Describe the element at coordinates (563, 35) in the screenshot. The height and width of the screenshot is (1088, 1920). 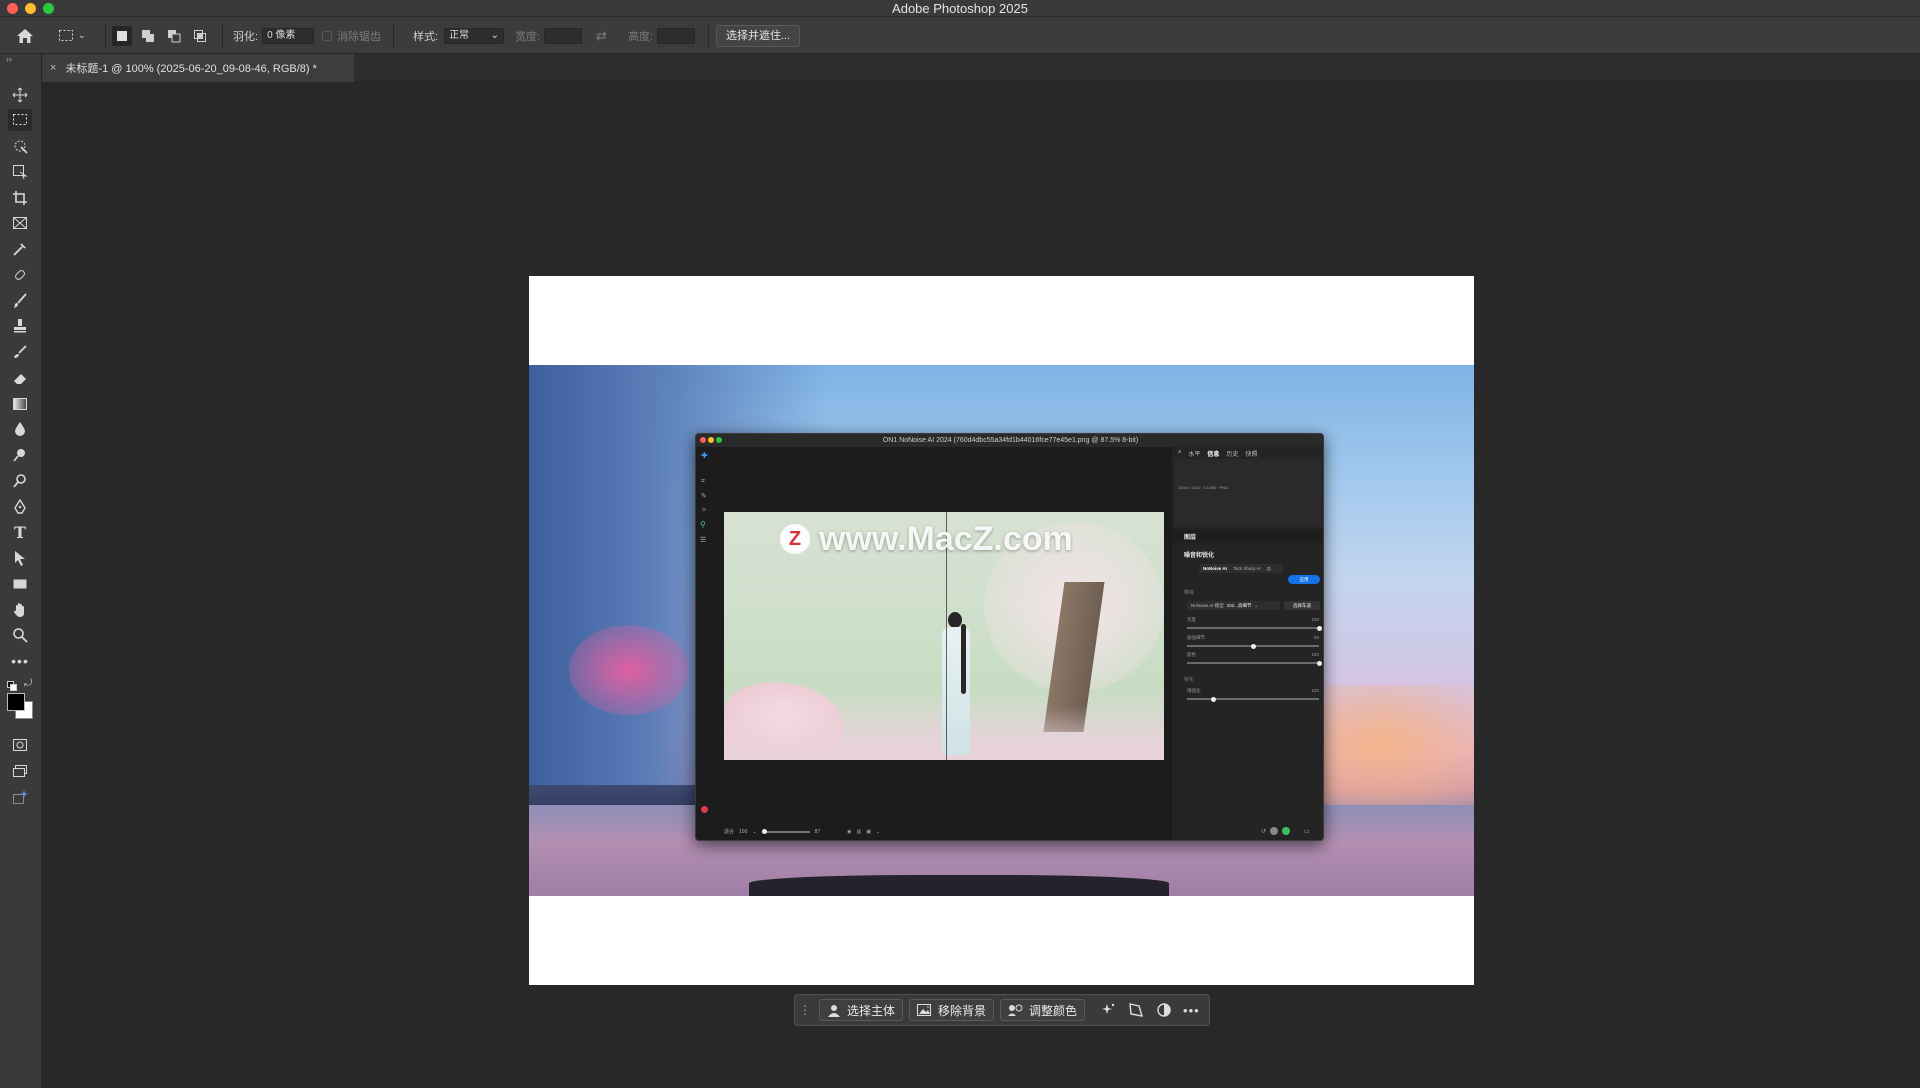
I see `width-input` at that location.